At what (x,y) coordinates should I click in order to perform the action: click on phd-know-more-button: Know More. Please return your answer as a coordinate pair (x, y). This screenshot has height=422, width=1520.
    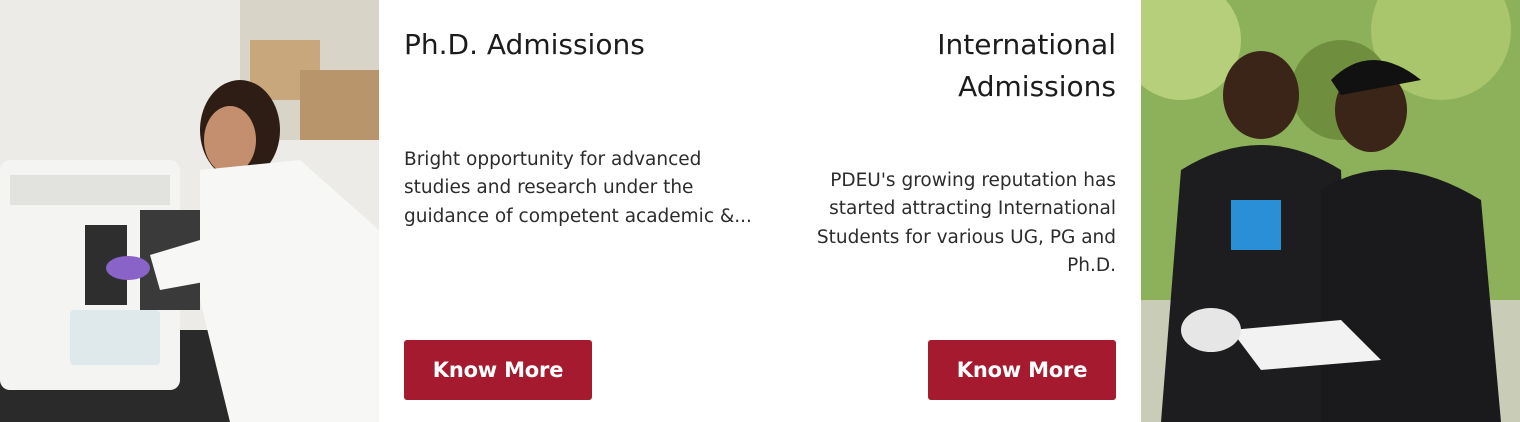
    Looking at the image, I should click on (498, 370).